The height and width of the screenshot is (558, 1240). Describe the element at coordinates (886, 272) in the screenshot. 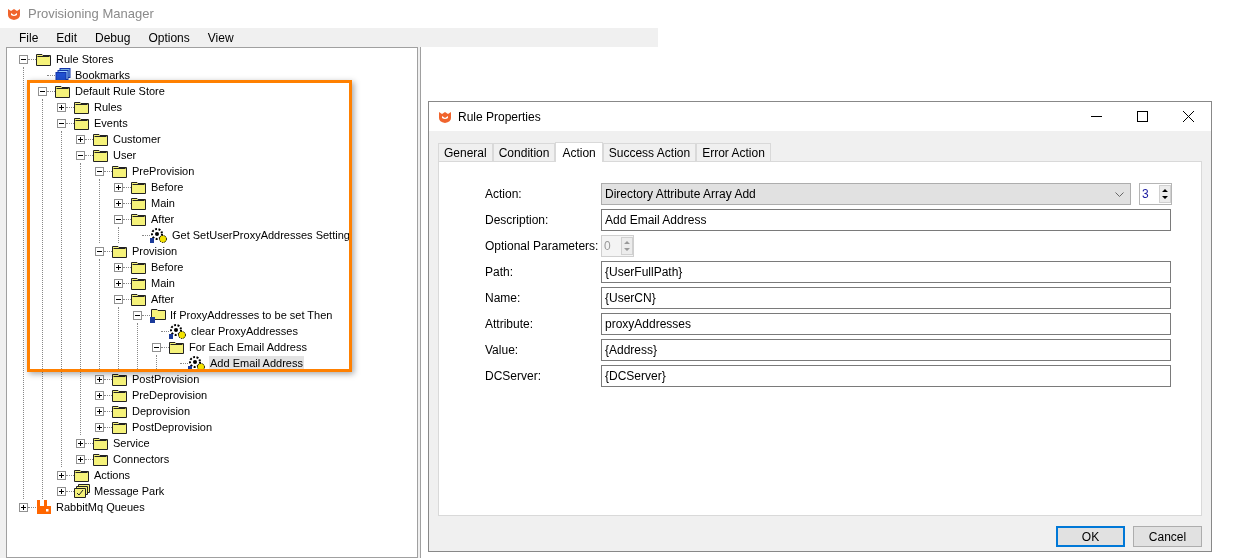

I see `text-field: {UserFullPath}` at that location.